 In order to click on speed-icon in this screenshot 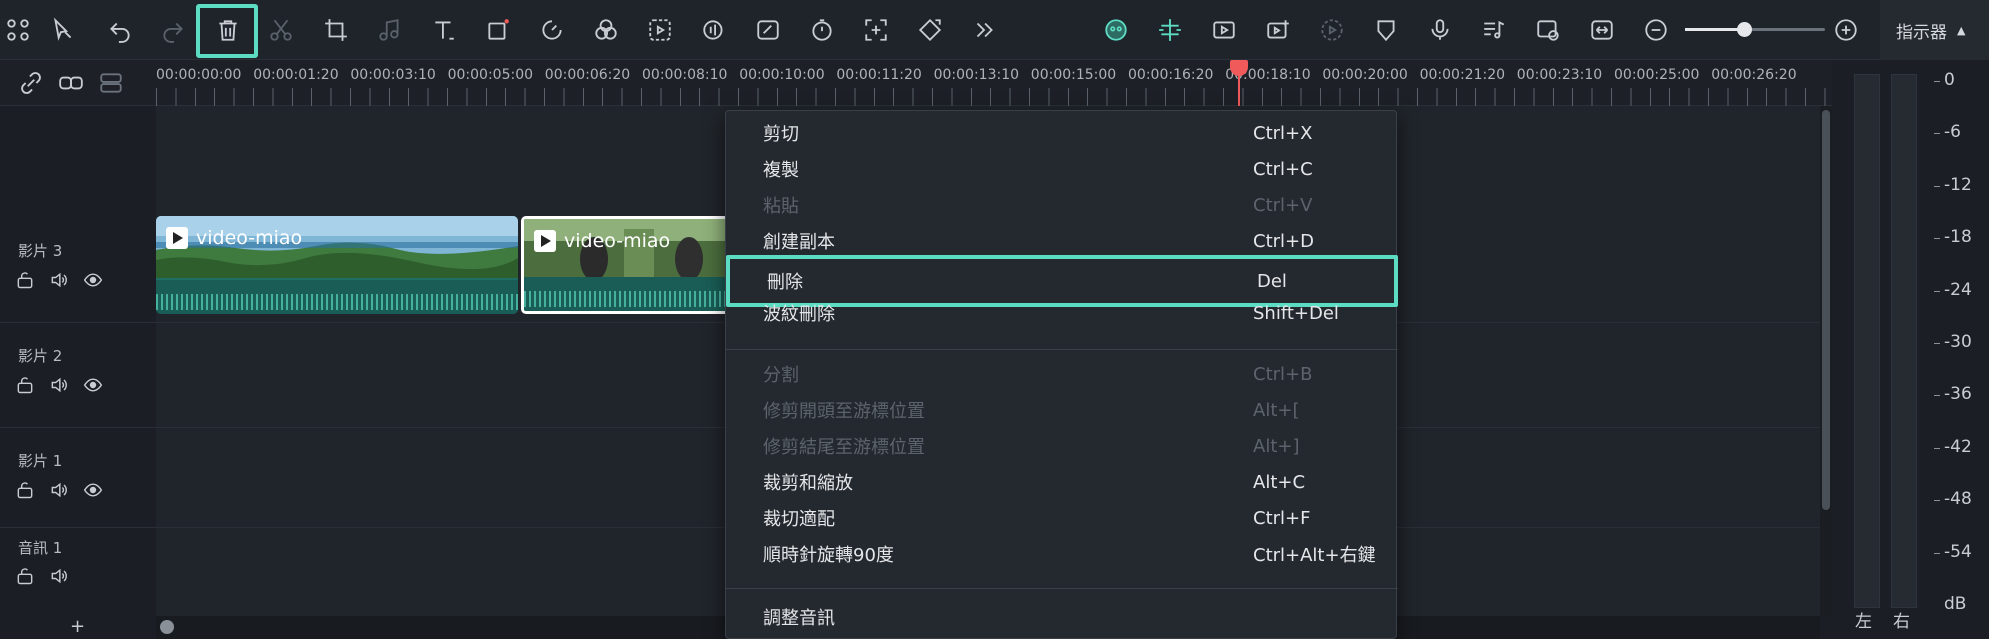, I will do `click(552, 30)`.